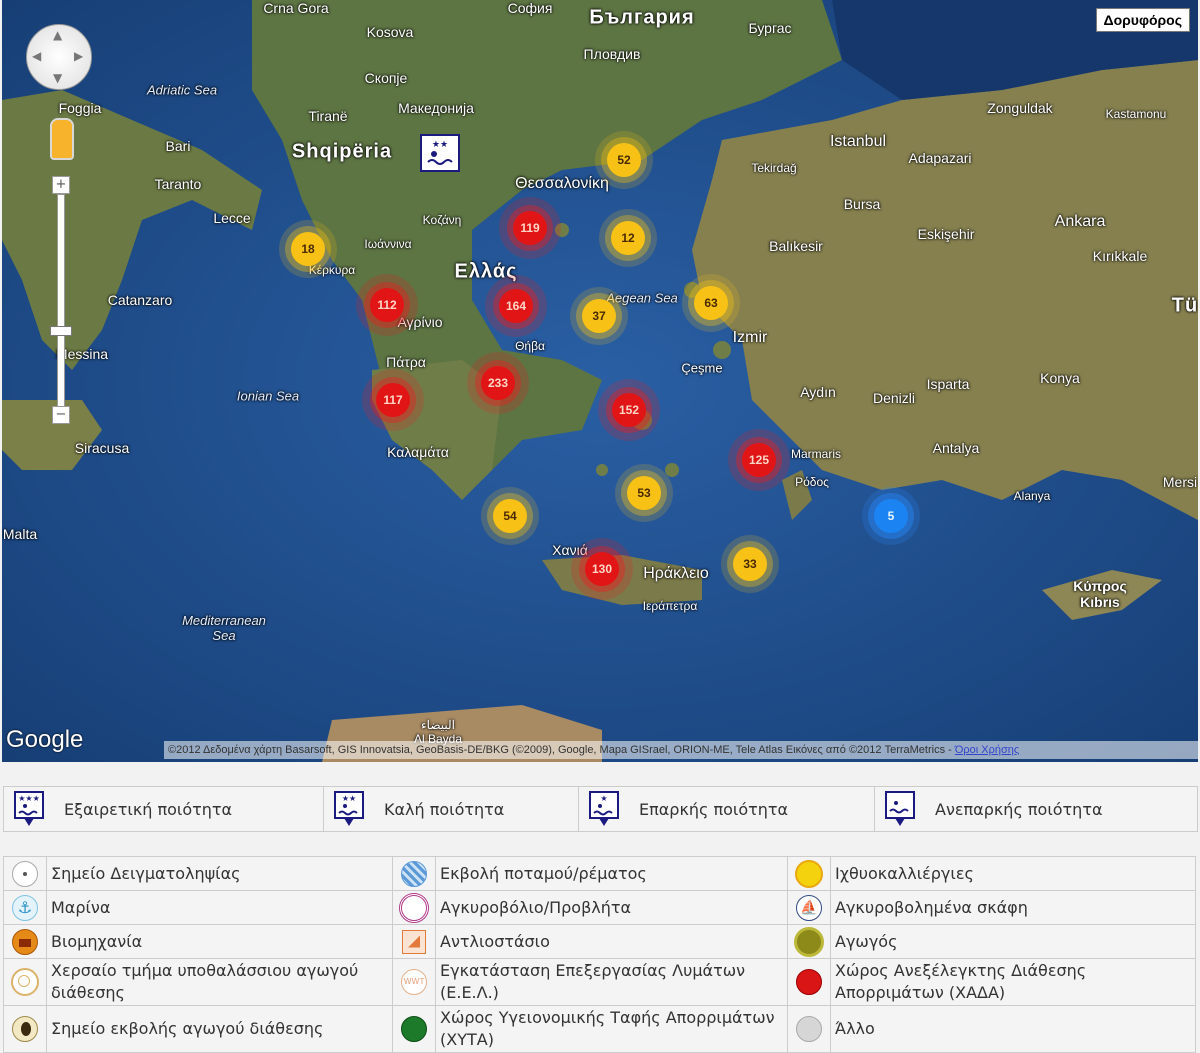 The width and height of the screenshot is (1200, 1053). I want to click on label-marmaris: Marmaris, so click(816, 454).